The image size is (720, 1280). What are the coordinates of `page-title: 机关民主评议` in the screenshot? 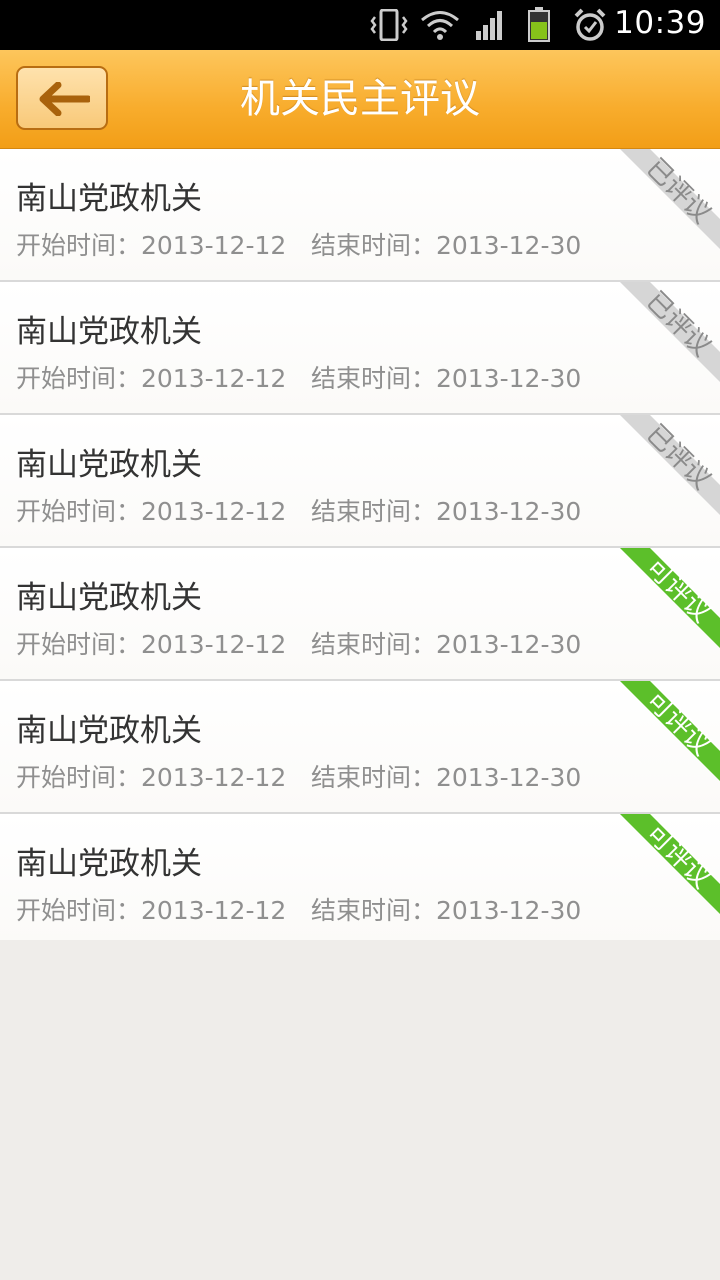 It's located at (360, 99).